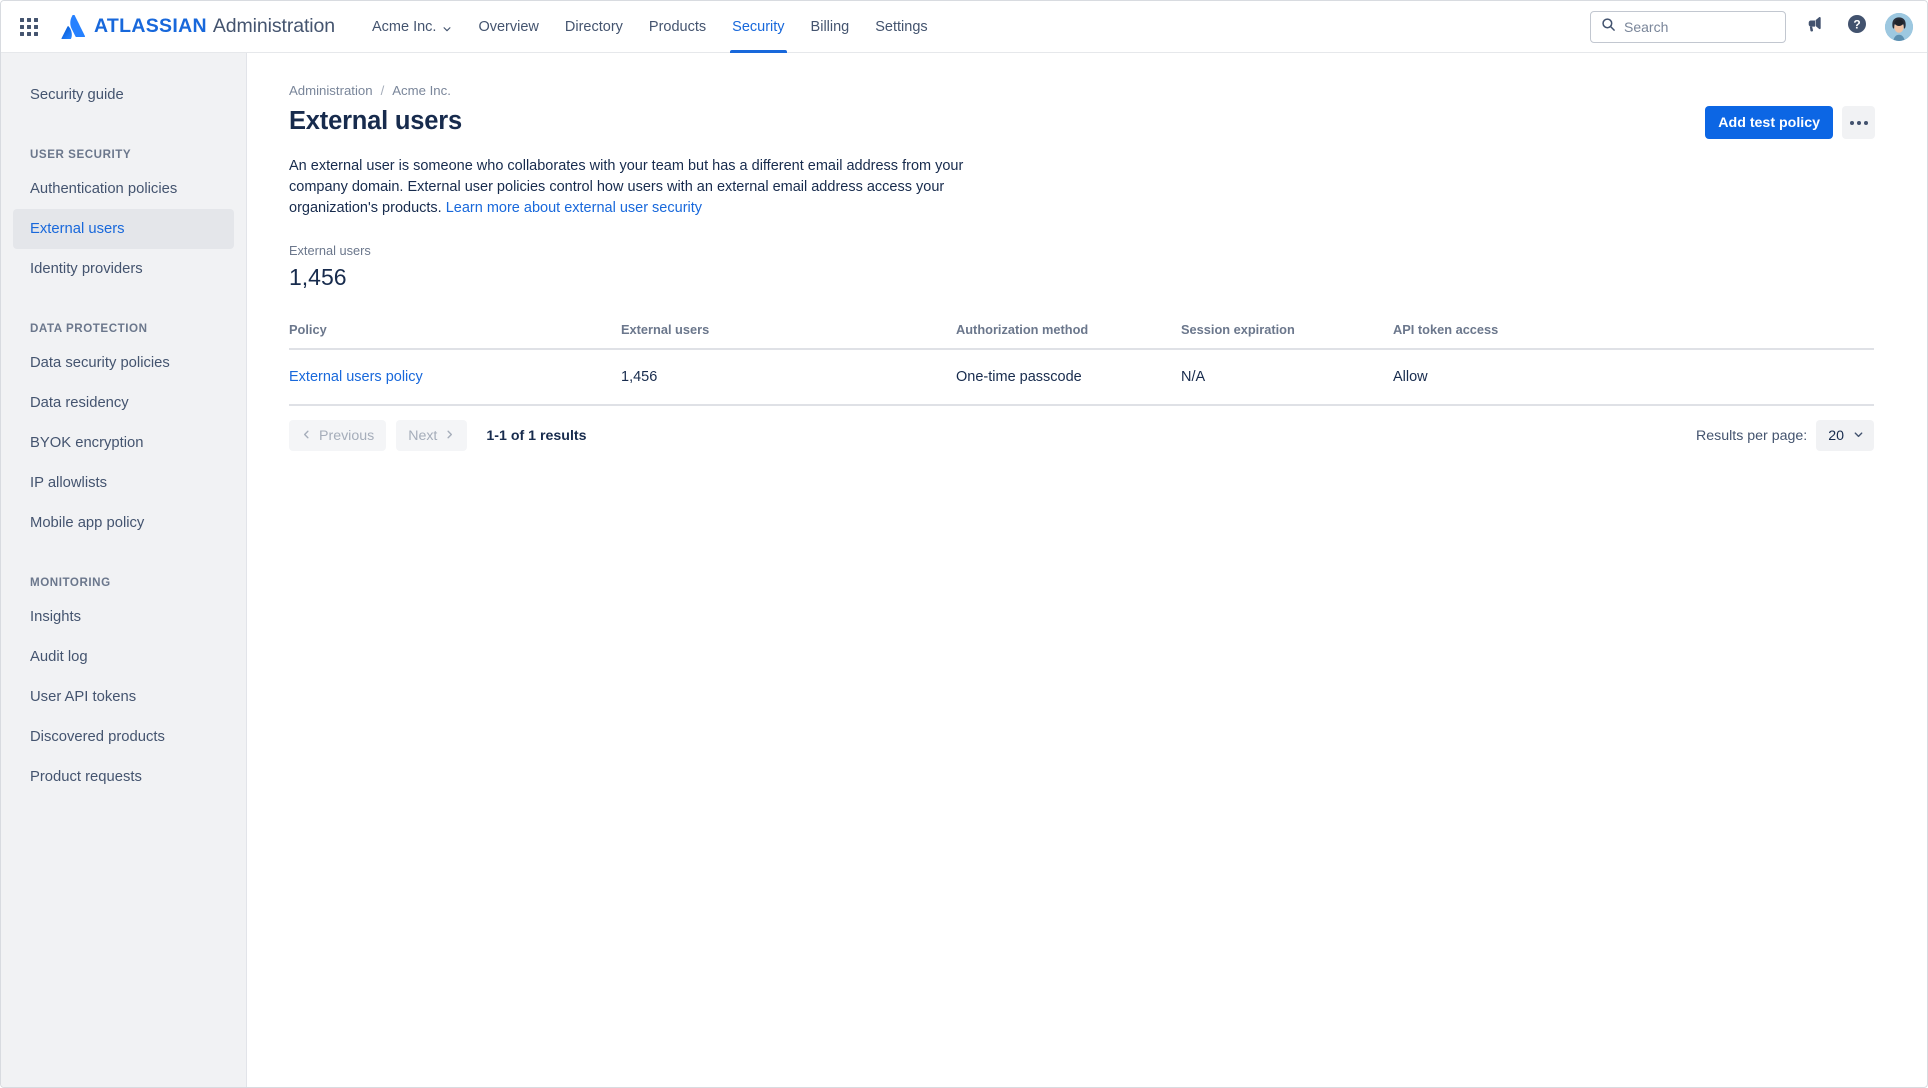 The image size is (1928, 1088). I want to click on page-actions: Add test policy, so click(1790, 122).